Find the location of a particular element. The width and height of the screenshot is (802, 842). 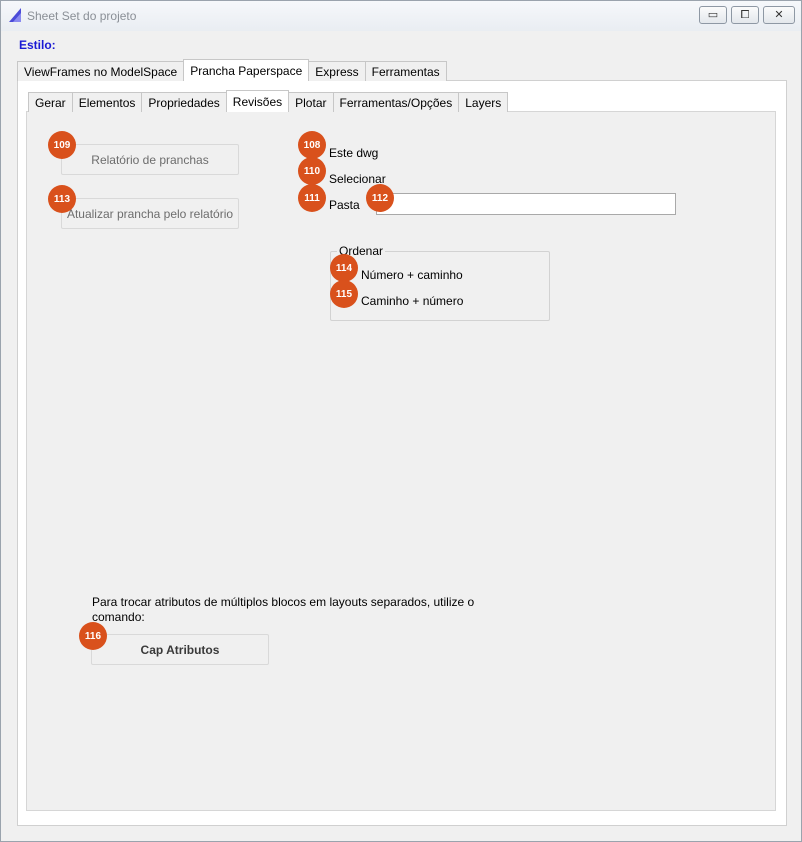

cap-atributos-button: Cap Atributos is located at coordinates (180, 649).